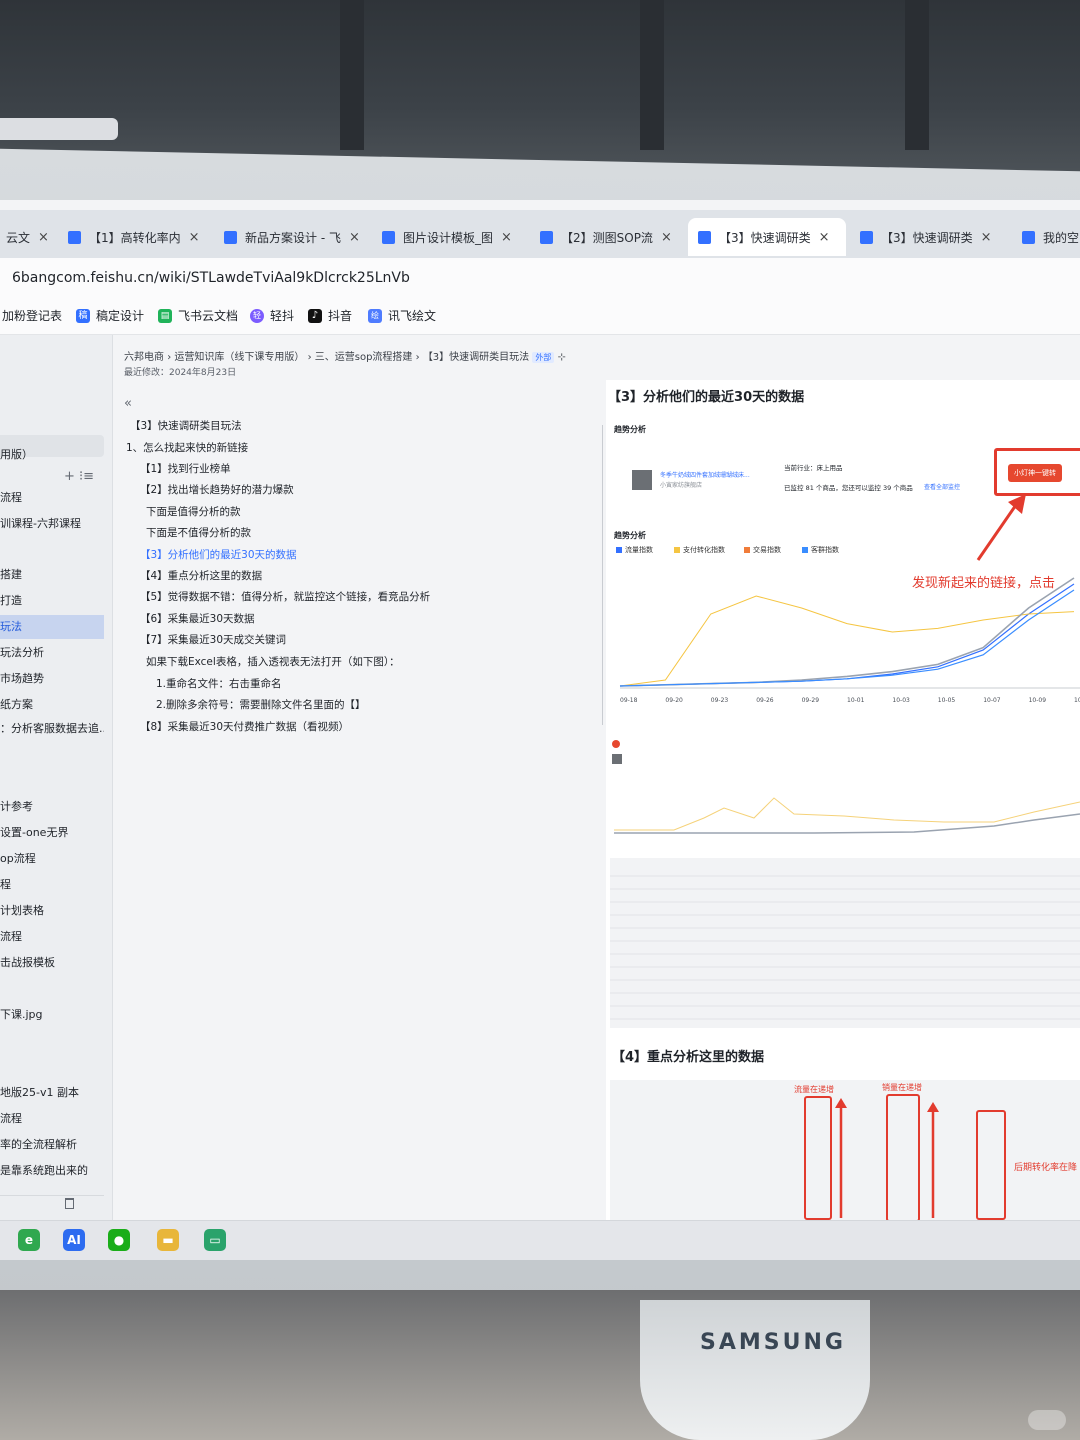 The height and width of the screenshot is (1440, 1080). Describe the element at coordinates (52, 575) in the screenshot. I see `sidebar-item: 搭建` at that location.